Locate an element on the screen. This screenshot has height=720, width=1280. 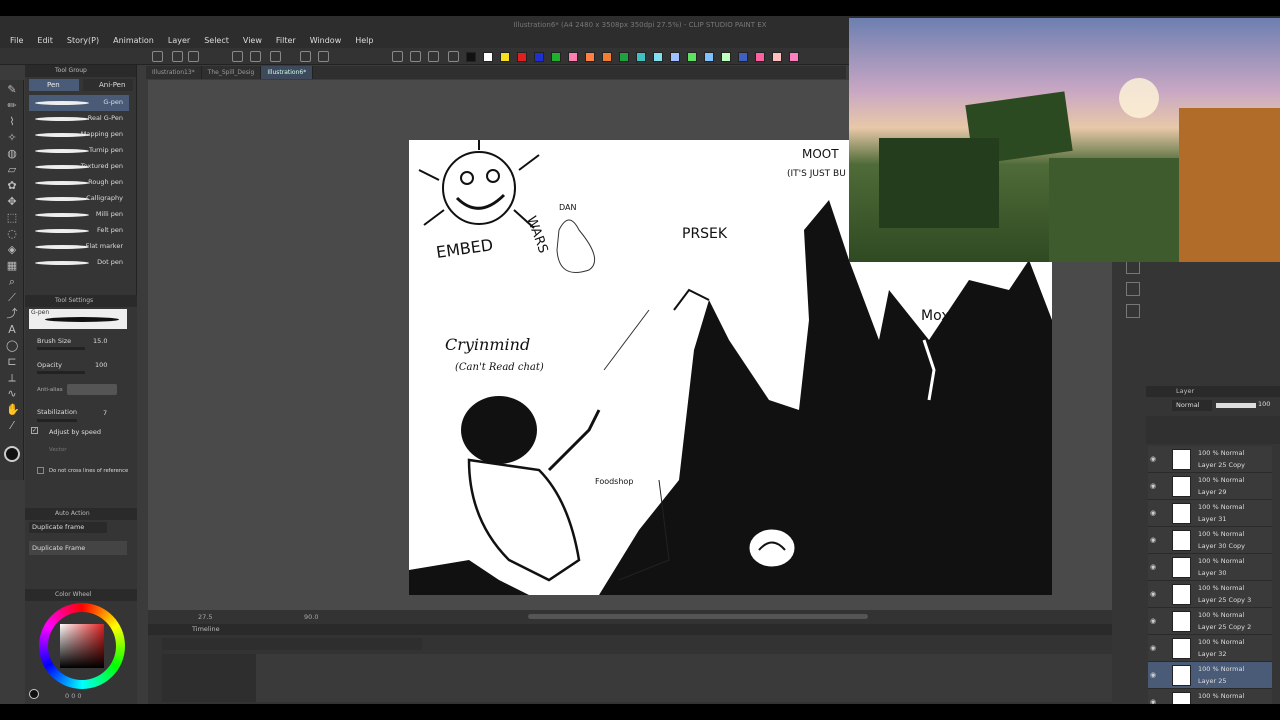
layer-row: ◉ 100 % Normal Layer 25 Copy is located at coordinates (1210, 459).